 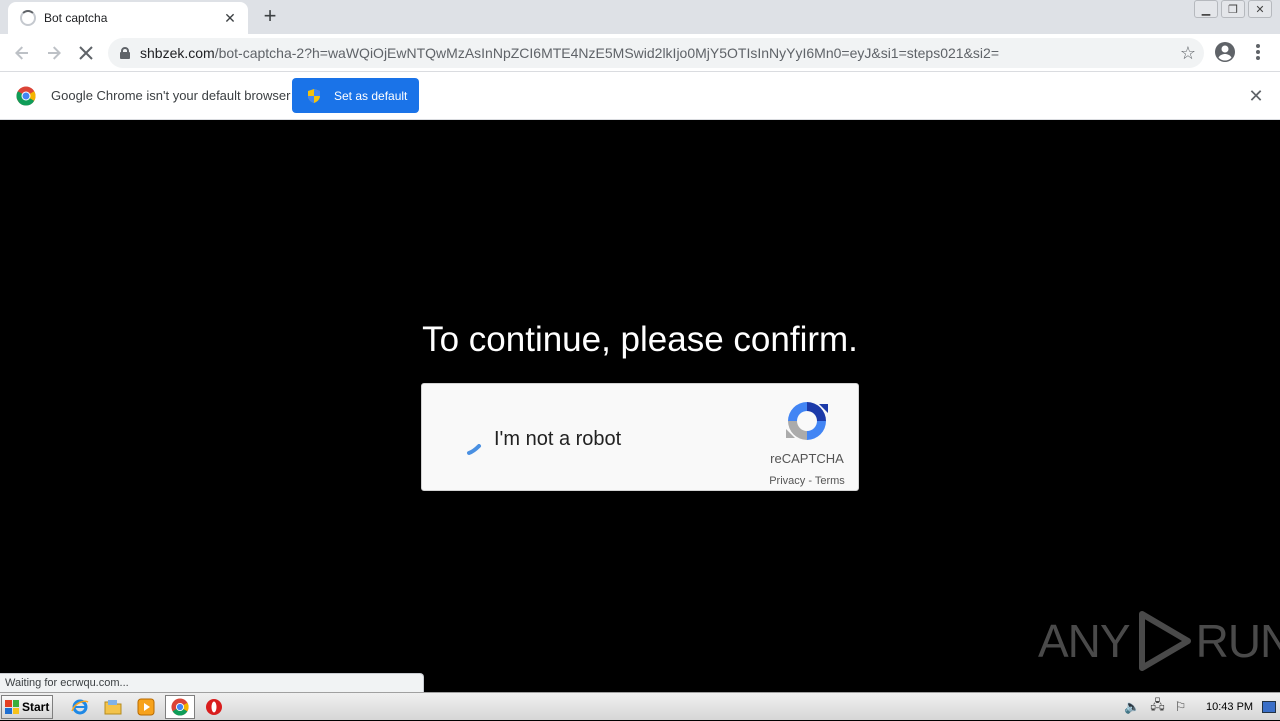 What do you see at coordinates (36, 707) in the screenshot?
I see `start-label: Start` at bounding box center [36, 707].